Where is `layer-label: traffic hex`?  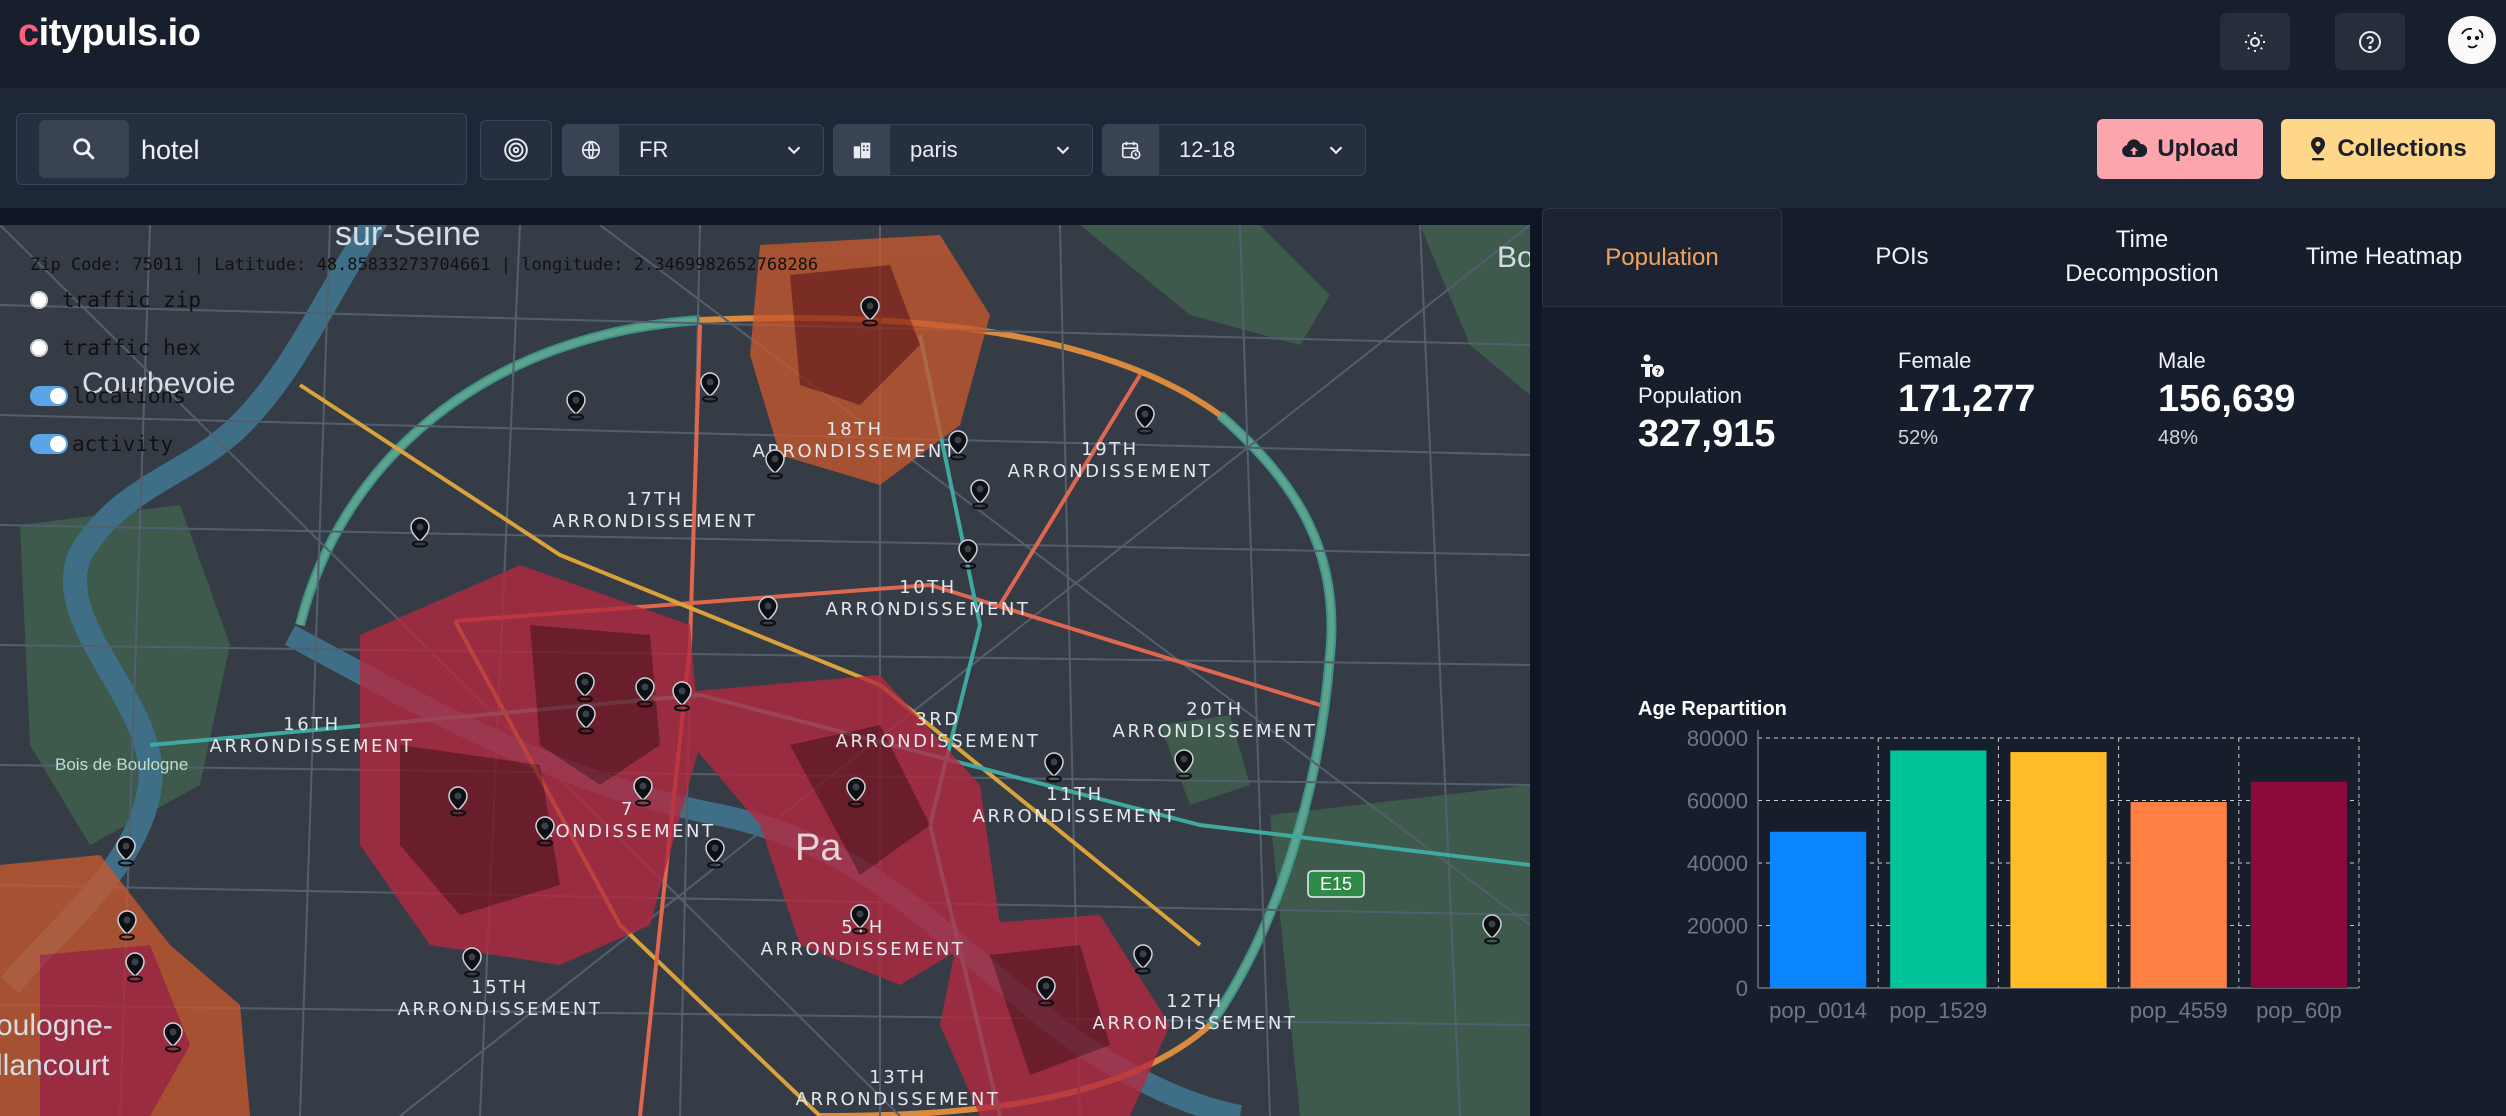
layer-label: traffic hex is located at coordinates (132, 348).